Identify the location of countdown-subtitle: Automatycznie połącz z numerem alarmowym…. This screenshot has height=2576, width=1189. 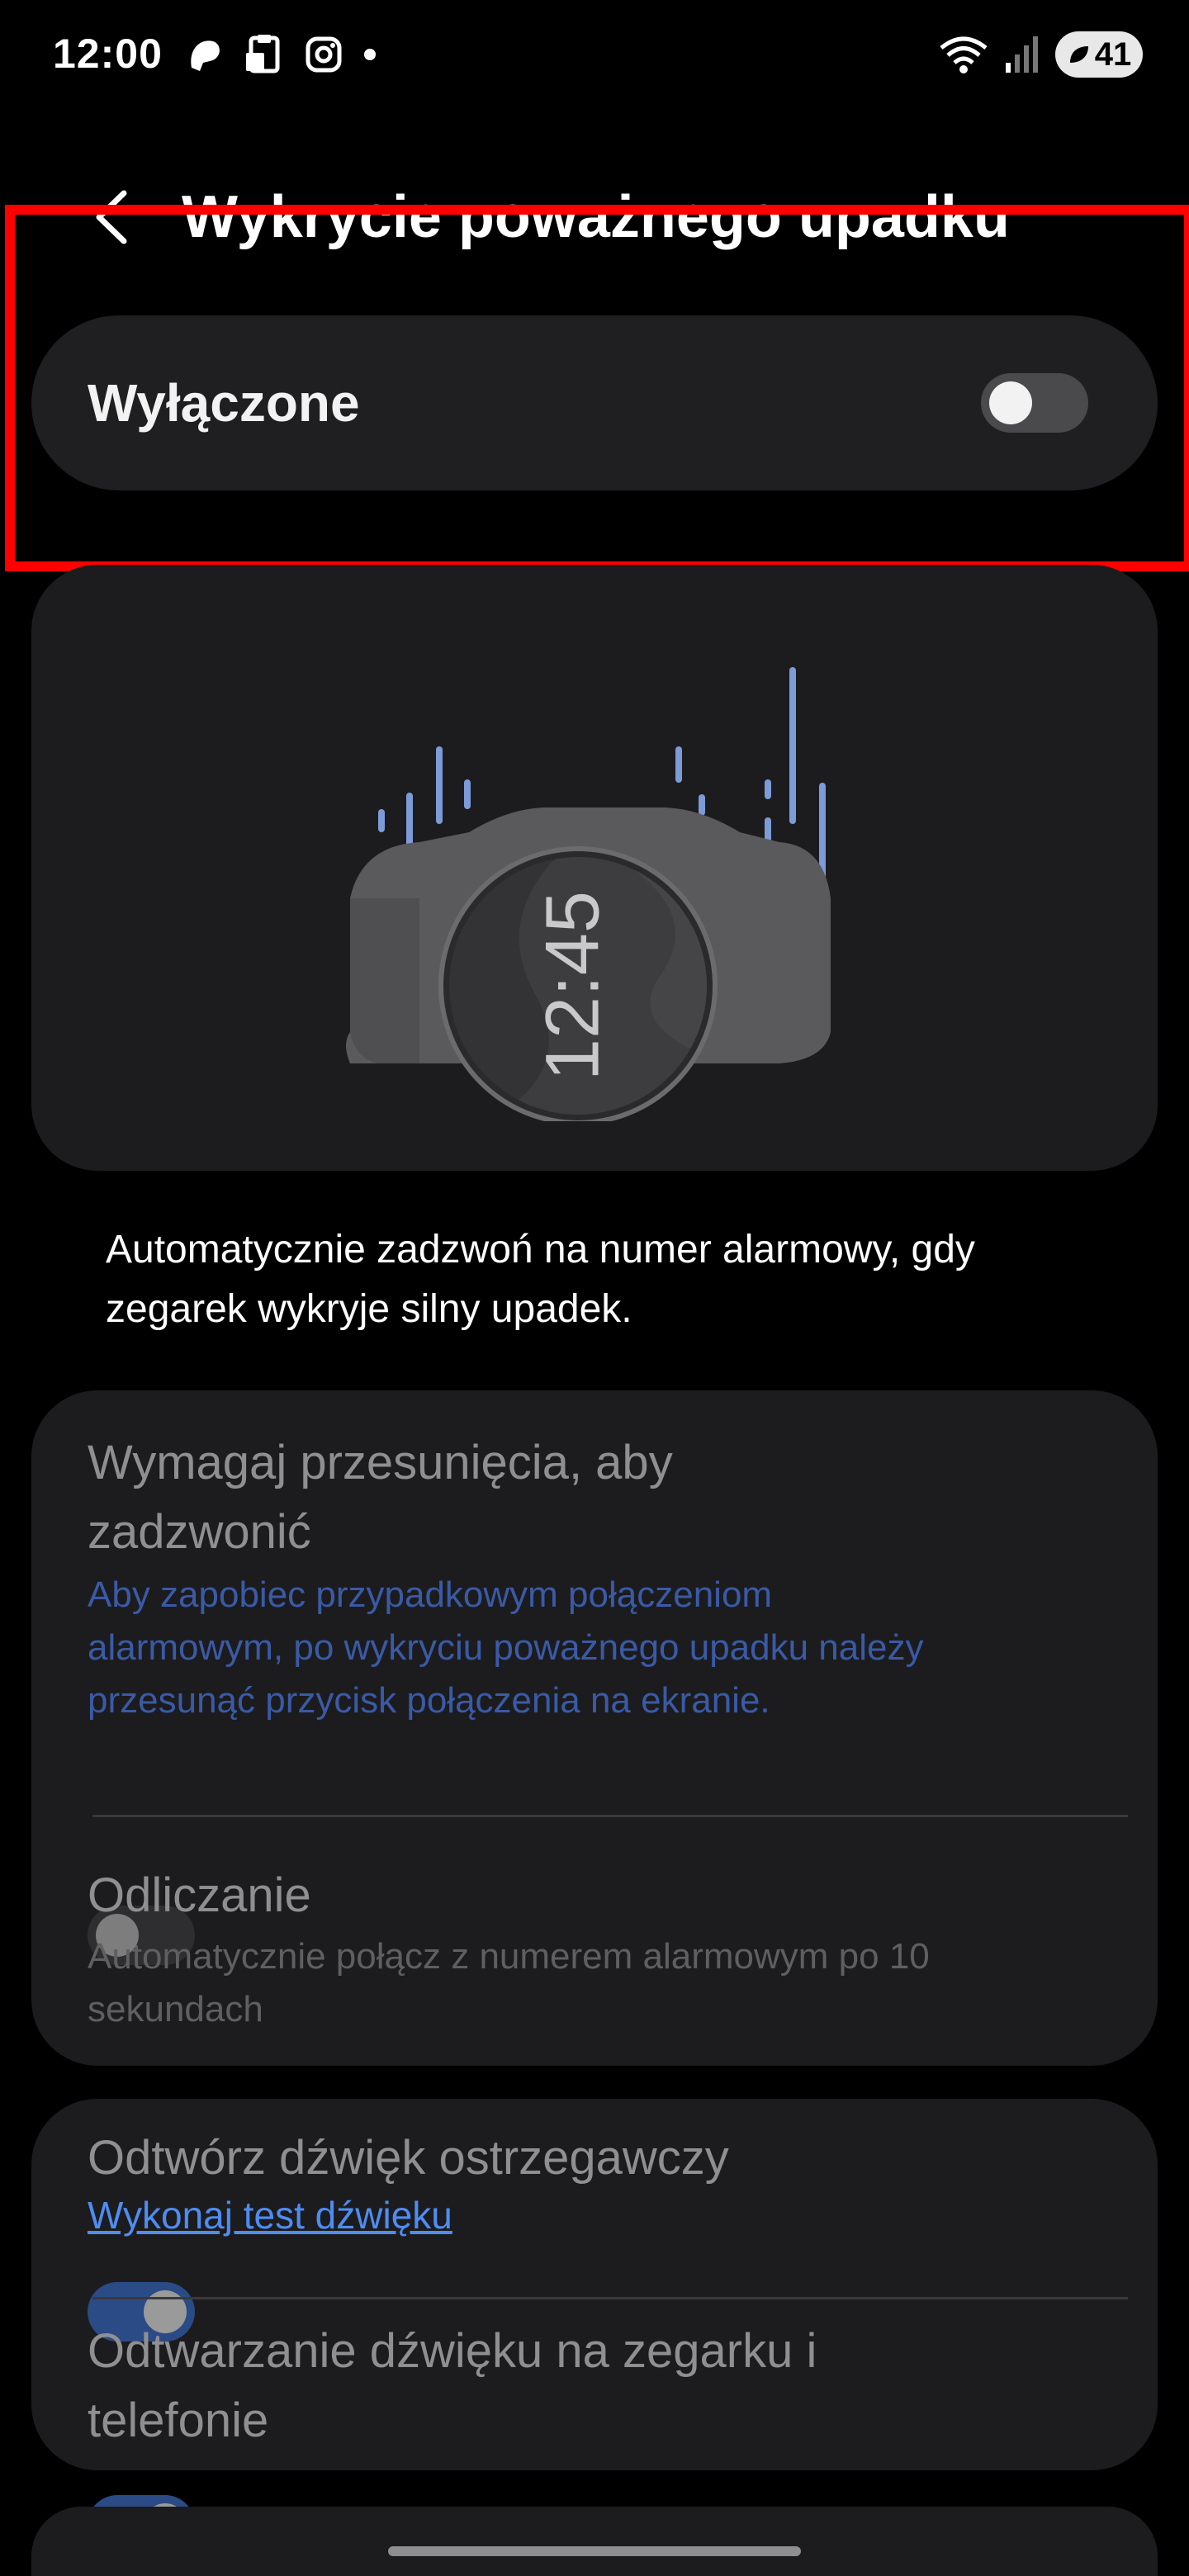
(509, 1982).